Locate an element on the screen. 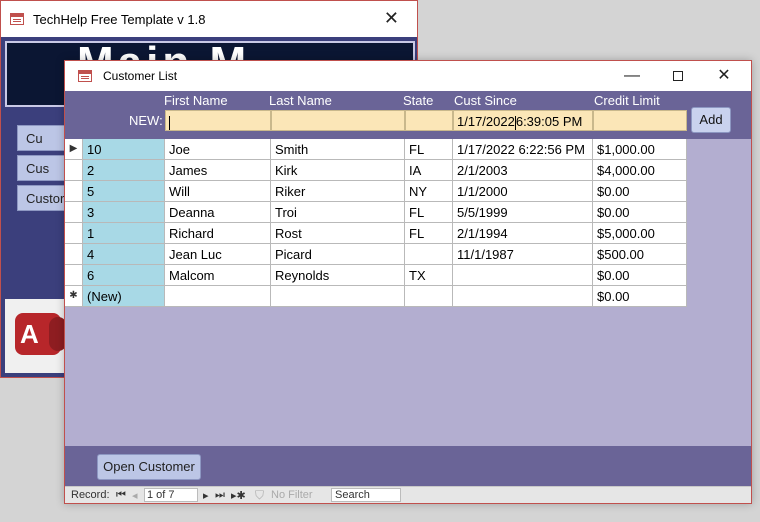 The height and width of the screenshot is (522, 760). table-row: 1 Richard Rost FL 2/1/1994 $5,000.00 is located at coordinates (376, 233).